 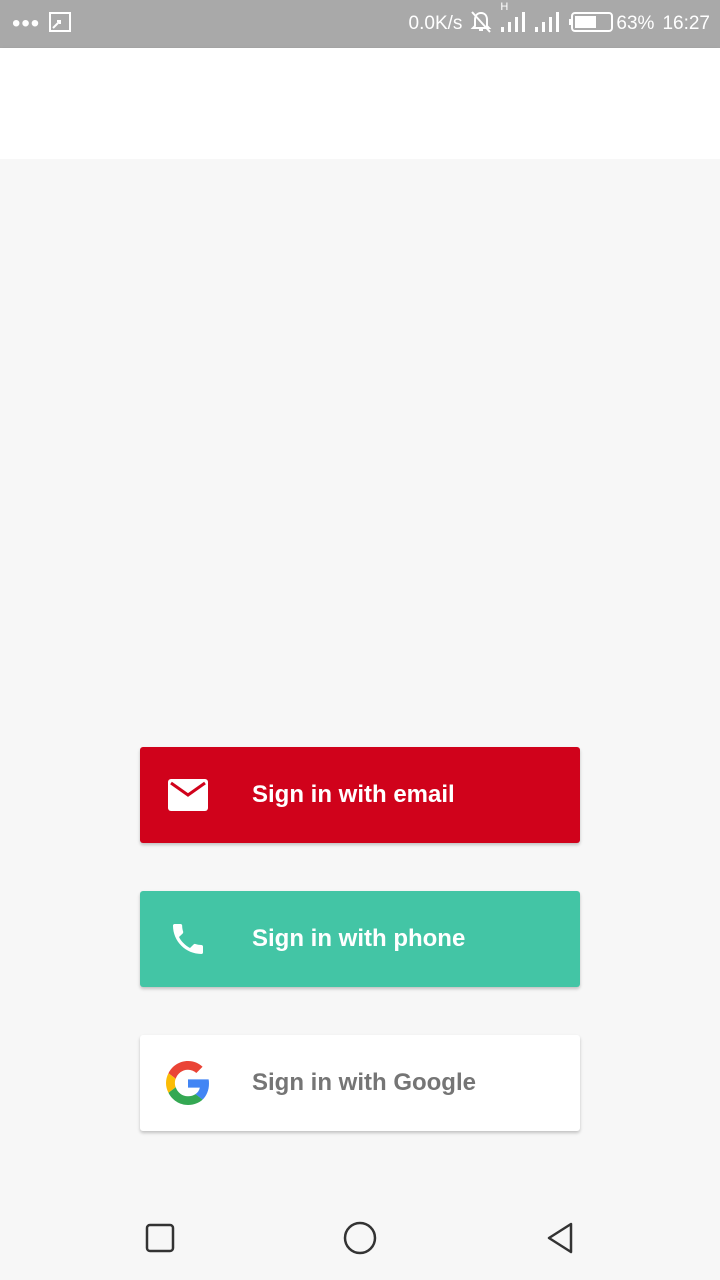 I want to click on more-dots-icon: •••, so click(x=26, y=23).